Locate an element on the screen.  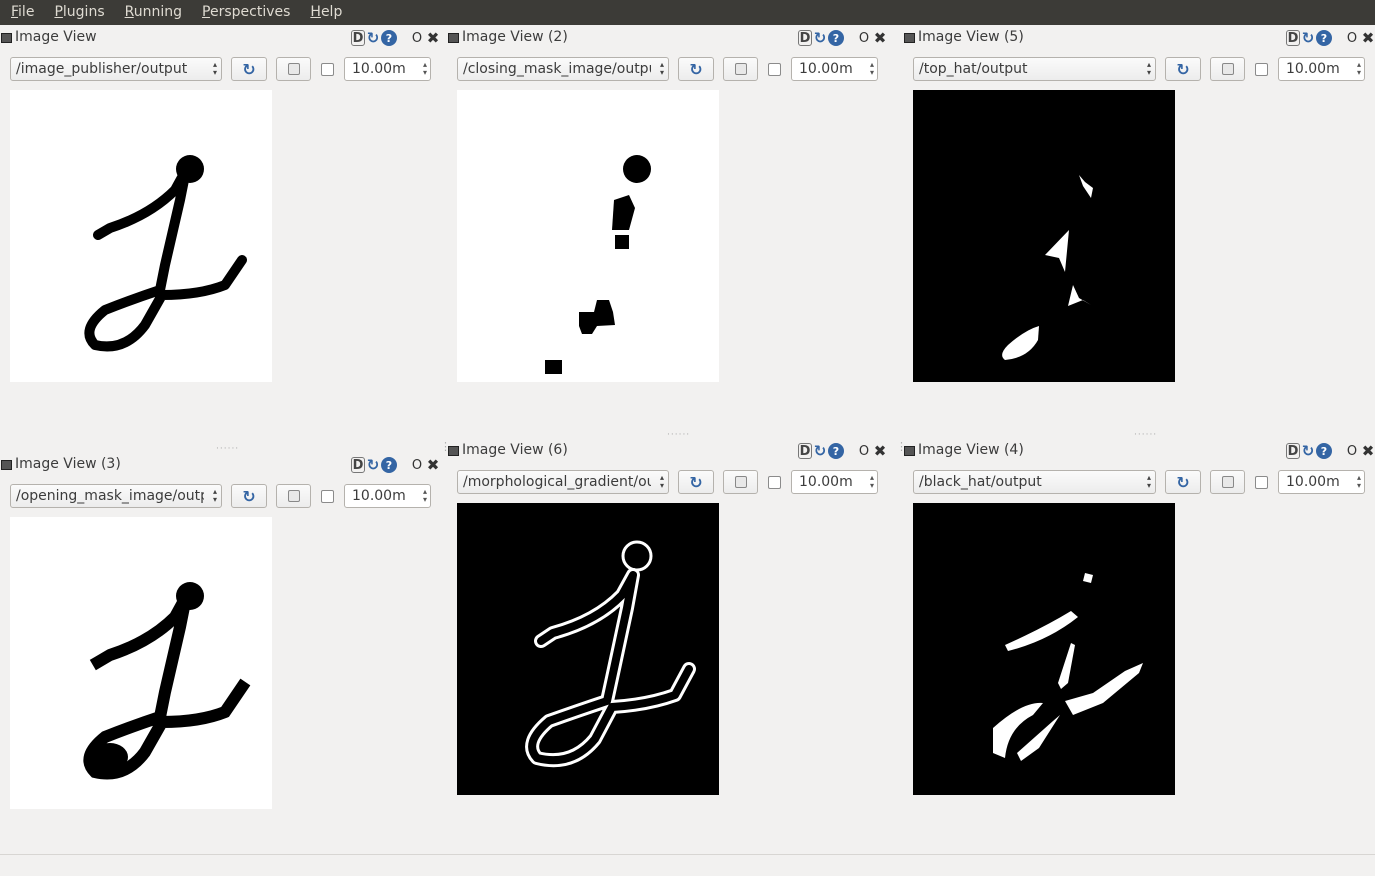
topic-select: /opening_mask_image/outp ▴ ▾ is located at coordinates (116, 496).